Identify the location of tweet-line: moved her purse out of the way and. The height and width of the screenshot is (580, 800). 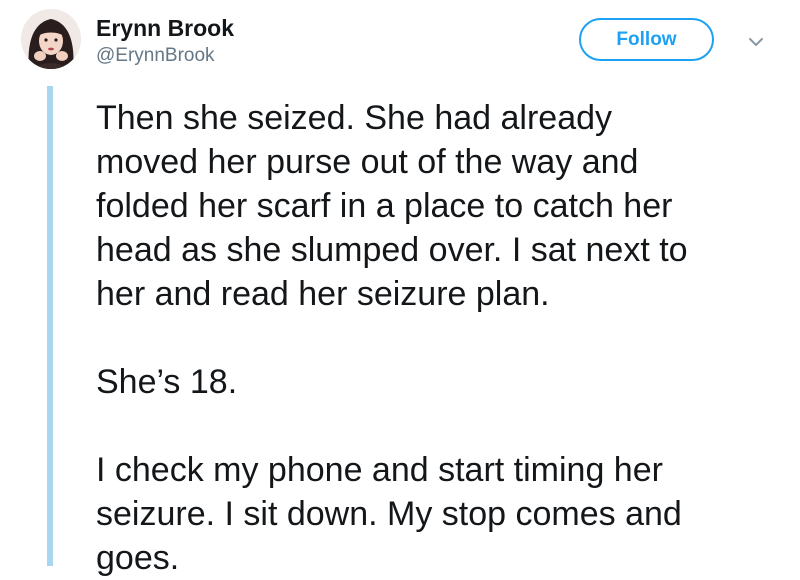
(367, 162).